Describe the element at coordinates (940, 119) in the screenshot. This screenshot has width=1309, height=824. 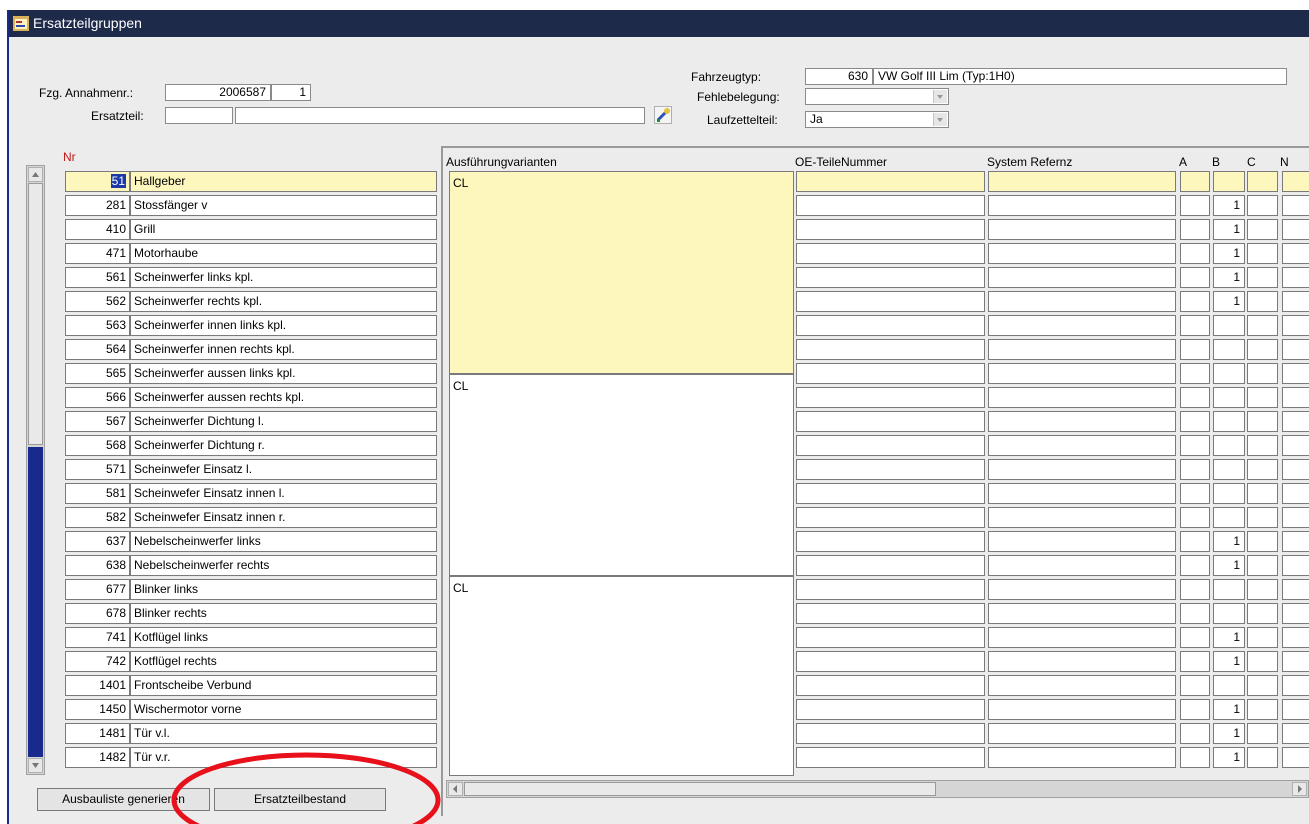
I see `chevron-down-icon` at that location.